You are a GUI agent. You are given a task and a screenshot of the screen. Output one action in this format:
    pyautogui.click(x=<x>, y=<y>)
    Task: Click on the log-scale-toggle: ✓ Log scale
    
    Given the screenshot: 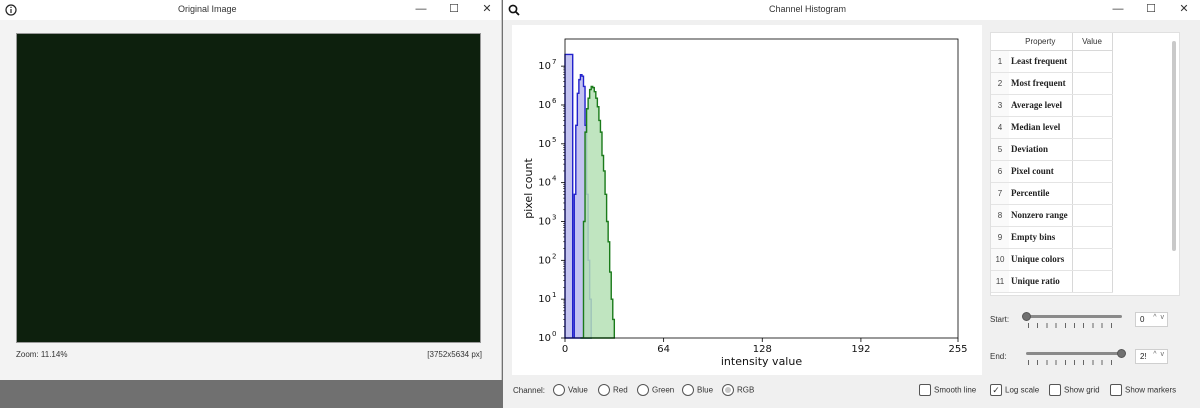 What is the action you would take?
    pyautogui.click(x=1014, y=391)
    